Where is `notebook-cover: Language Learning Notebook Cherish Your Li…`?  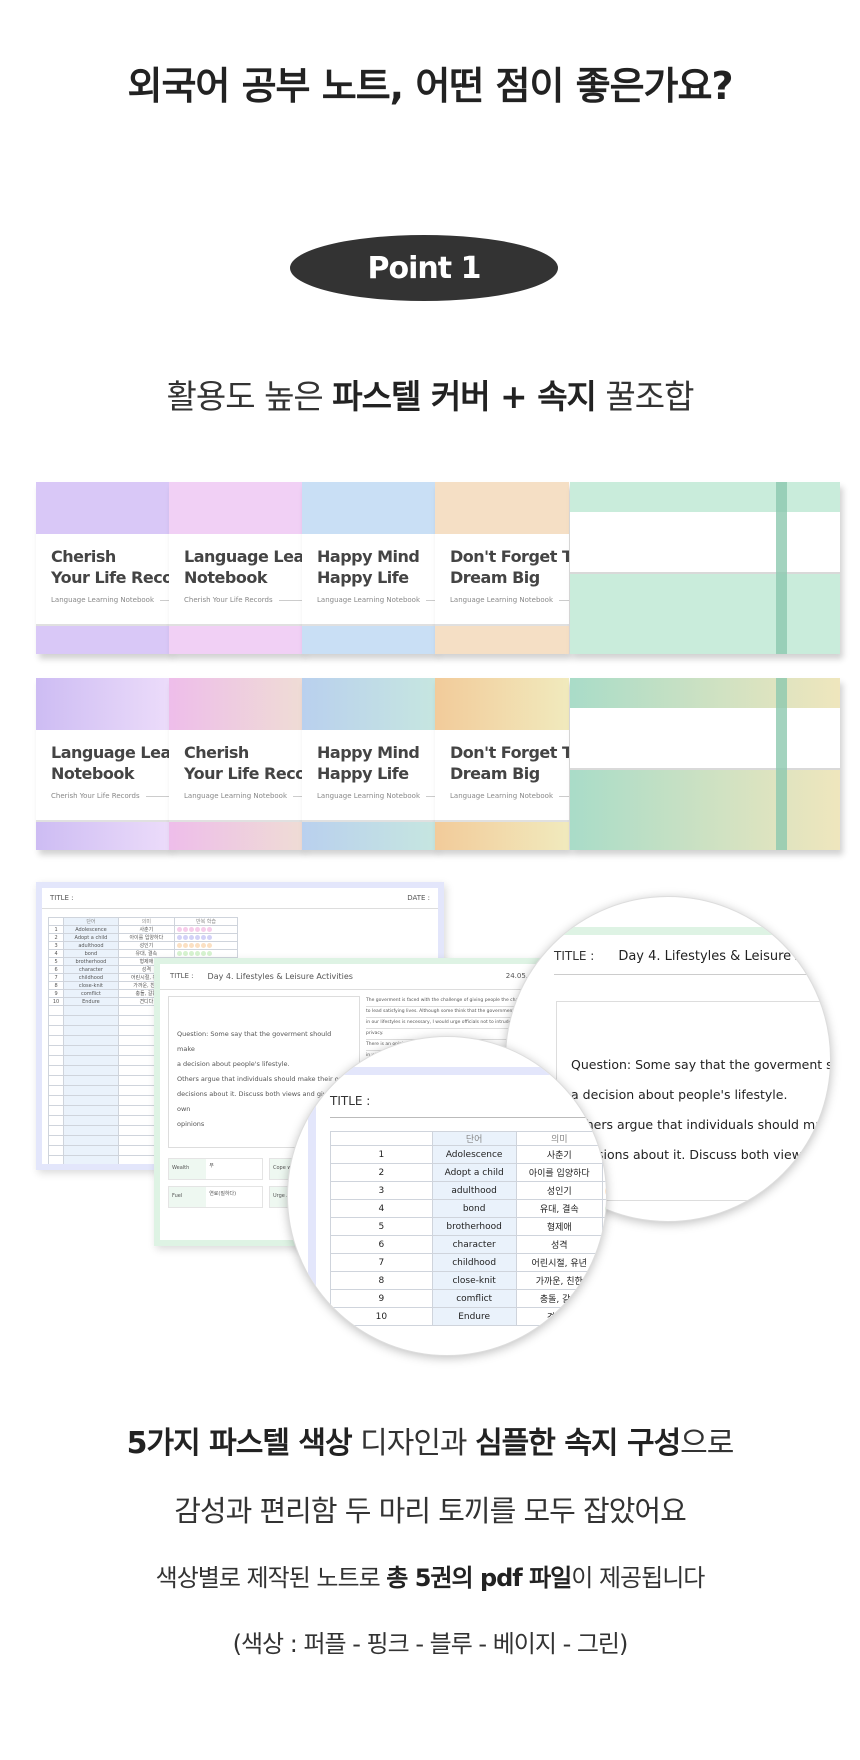 notebook-cover: Language Learning Notebook Cherish Your Li… is located at coordinates (236, 568).